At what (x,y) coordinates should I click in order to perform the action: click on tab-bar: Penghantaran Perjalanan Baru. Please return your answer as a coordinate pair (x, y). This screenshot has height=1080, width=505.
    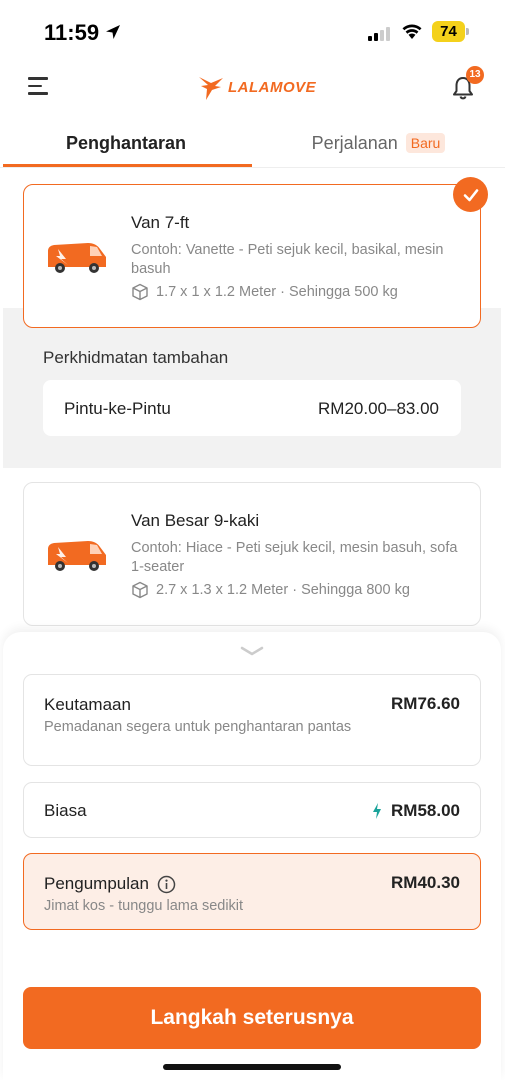
    Looking at the image, I should click on (252, 143).